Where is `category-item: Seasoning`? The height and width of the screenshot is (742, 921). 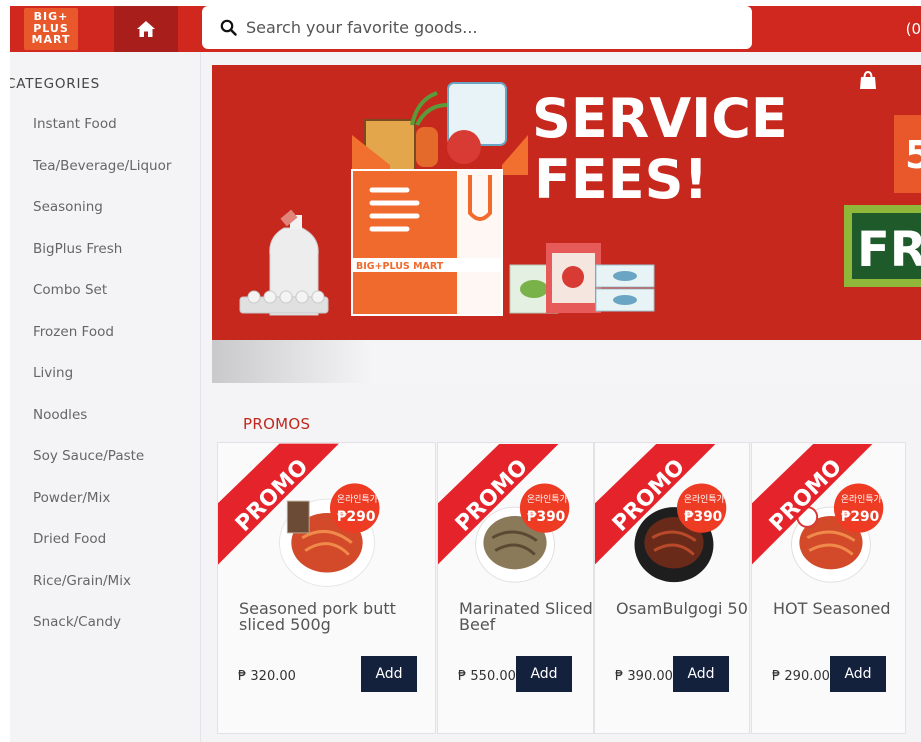 category-item: Seasoning is located at coordinates (102, 220).